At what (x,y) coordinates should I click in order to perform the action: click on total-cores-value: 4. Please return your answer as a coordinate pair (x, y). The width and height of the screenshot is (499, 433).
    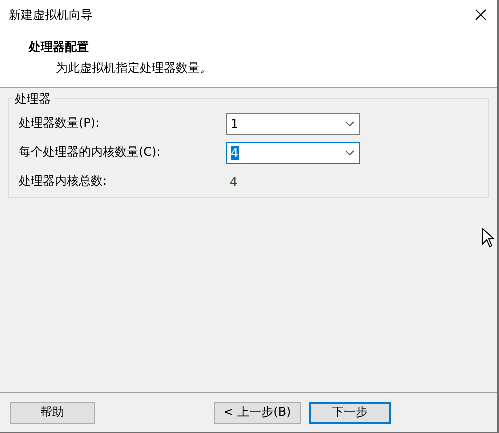
    Looking at the image, I should click on (233, 181).